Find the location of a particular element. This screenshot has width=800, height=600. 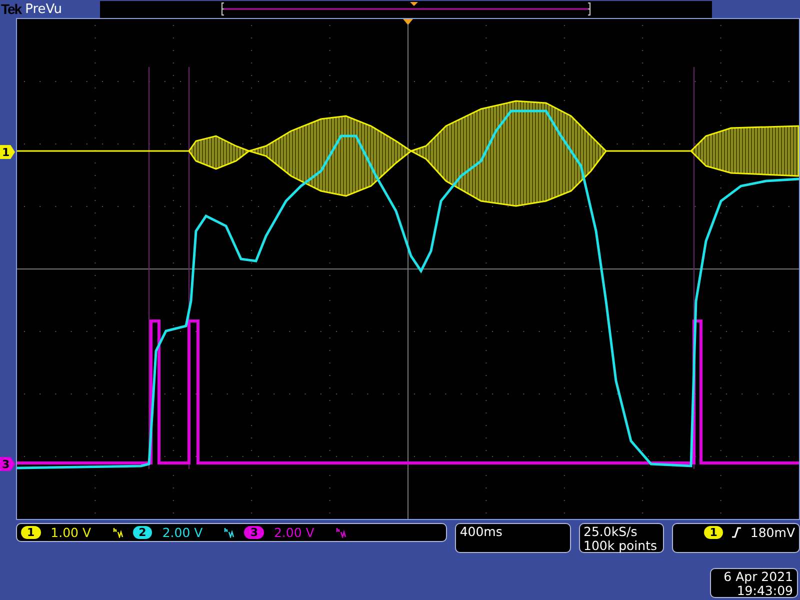

channel-marker: 3 is located at coordinates (7, 464).